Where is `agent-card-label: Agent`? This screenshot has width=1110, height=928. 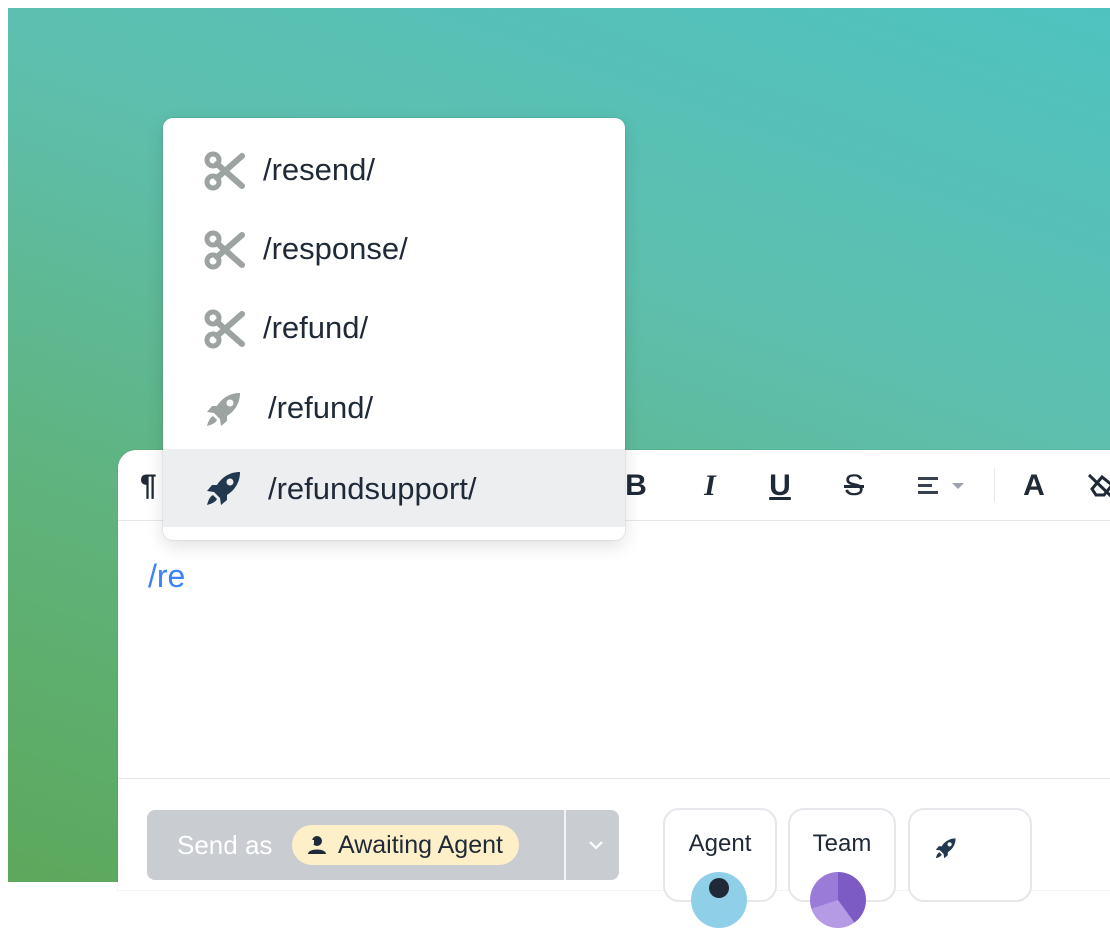 agent-card-label: Agent is located at coordinates (720, 843).